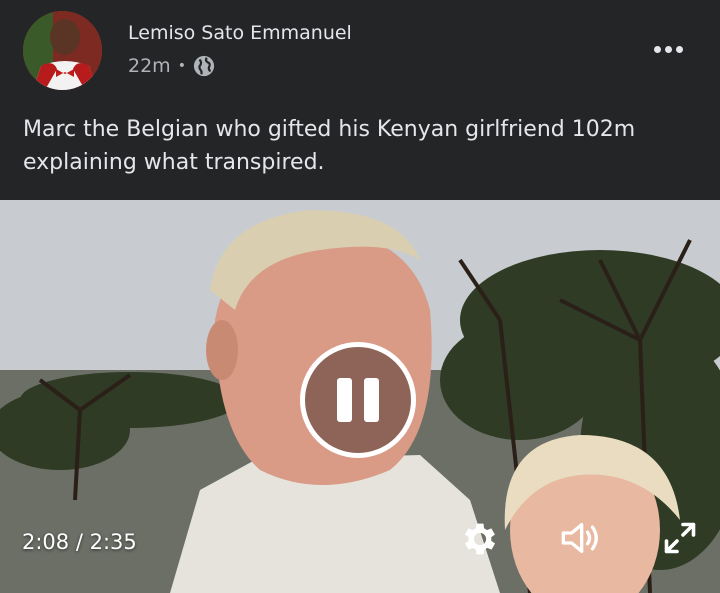  What do you see at coordinates (174, 162) in the screenshot?
I see `caption-line: explaining what transpired.` at bounding box center [174, 162].